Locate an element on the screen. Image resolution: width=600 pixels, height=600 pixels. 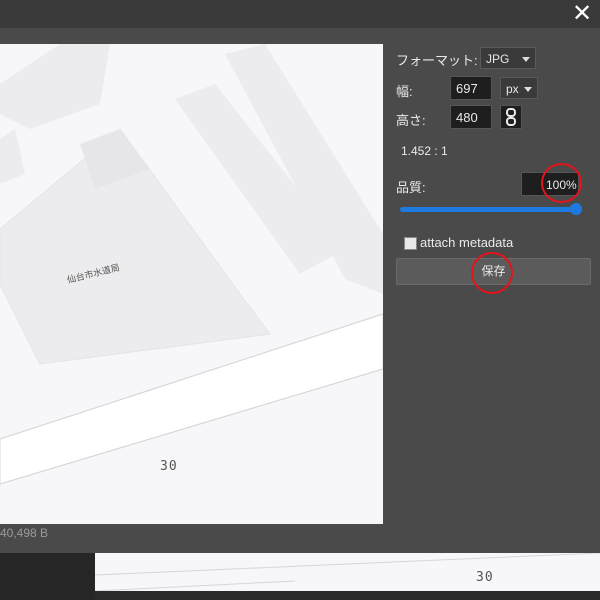
background-map-graphic is located at coordinates (347, 572).